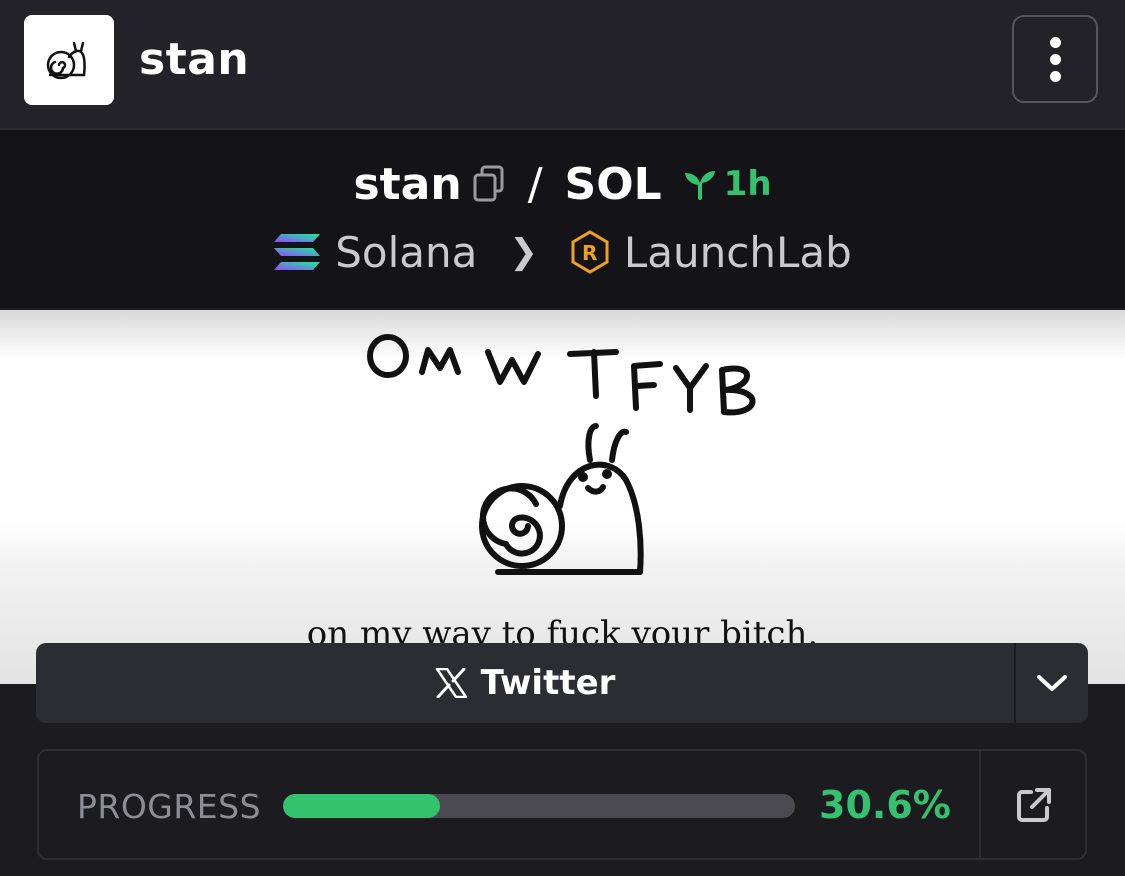 This screenshot has width=1125, height=876. I want to click on handwritten-heading, so click(561, 454).